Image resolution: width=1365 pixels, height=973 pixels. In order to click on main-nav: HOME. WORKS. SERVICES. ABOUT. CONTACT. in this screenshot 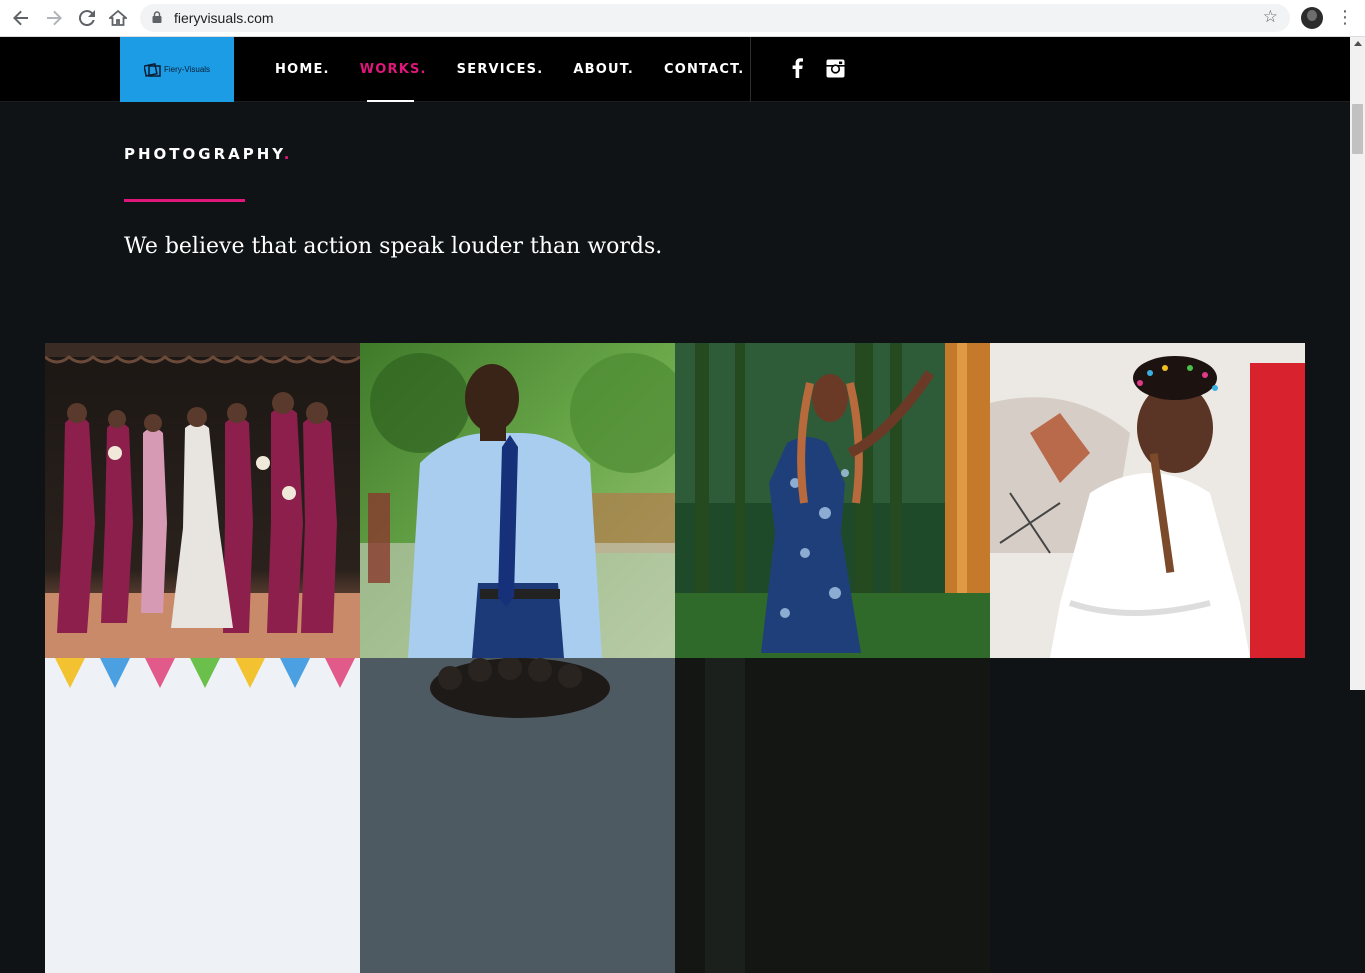, I will do `click(509, 69)`.